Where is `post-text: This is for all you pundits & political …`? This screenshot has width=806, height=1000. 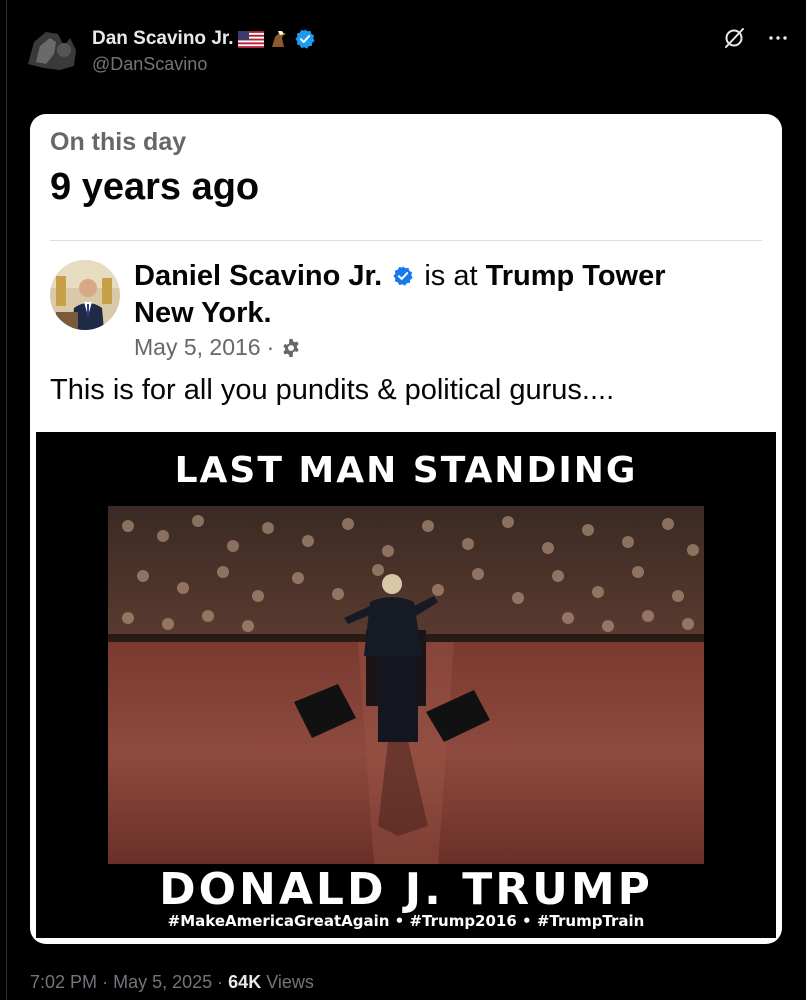 post-text: This is for all you pundits & political … is located at coordinates (332, 390).